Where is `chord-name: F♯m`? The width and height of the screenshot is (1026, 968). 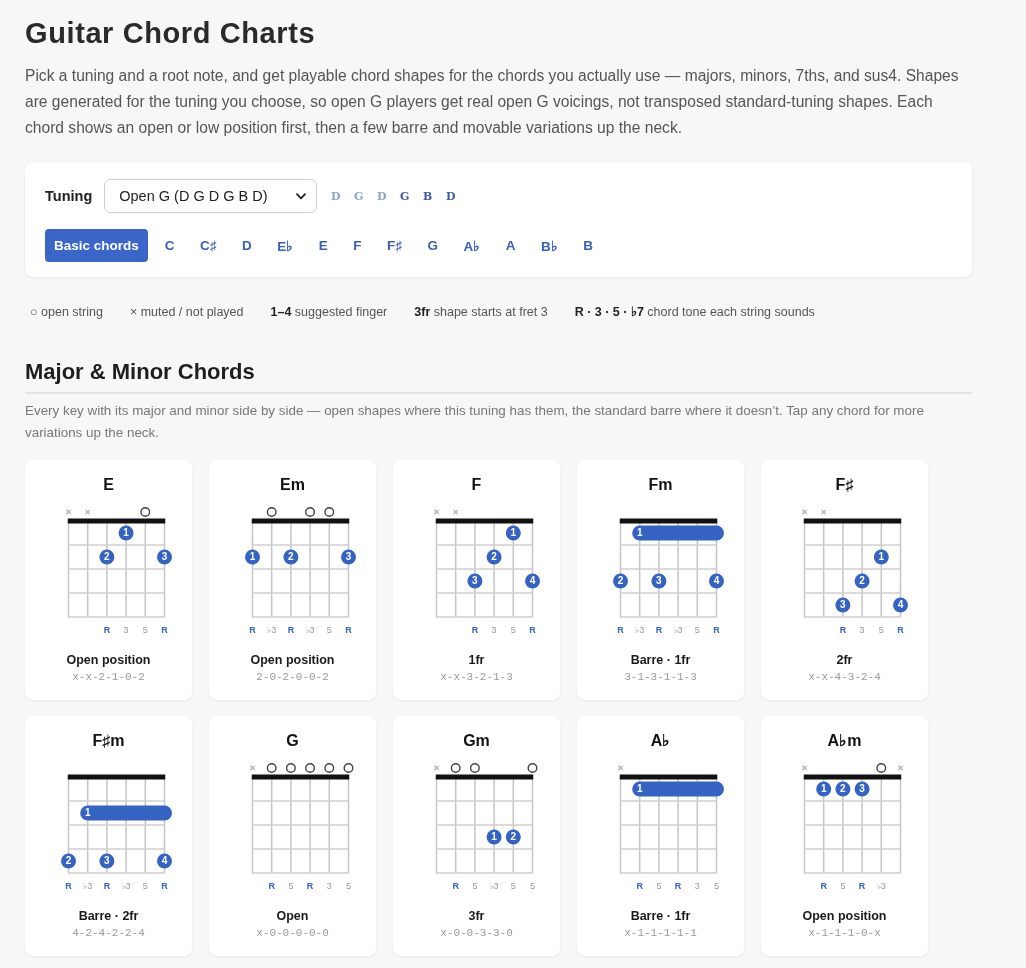 chord-name: F♯m is located at coordinates (108, 741).